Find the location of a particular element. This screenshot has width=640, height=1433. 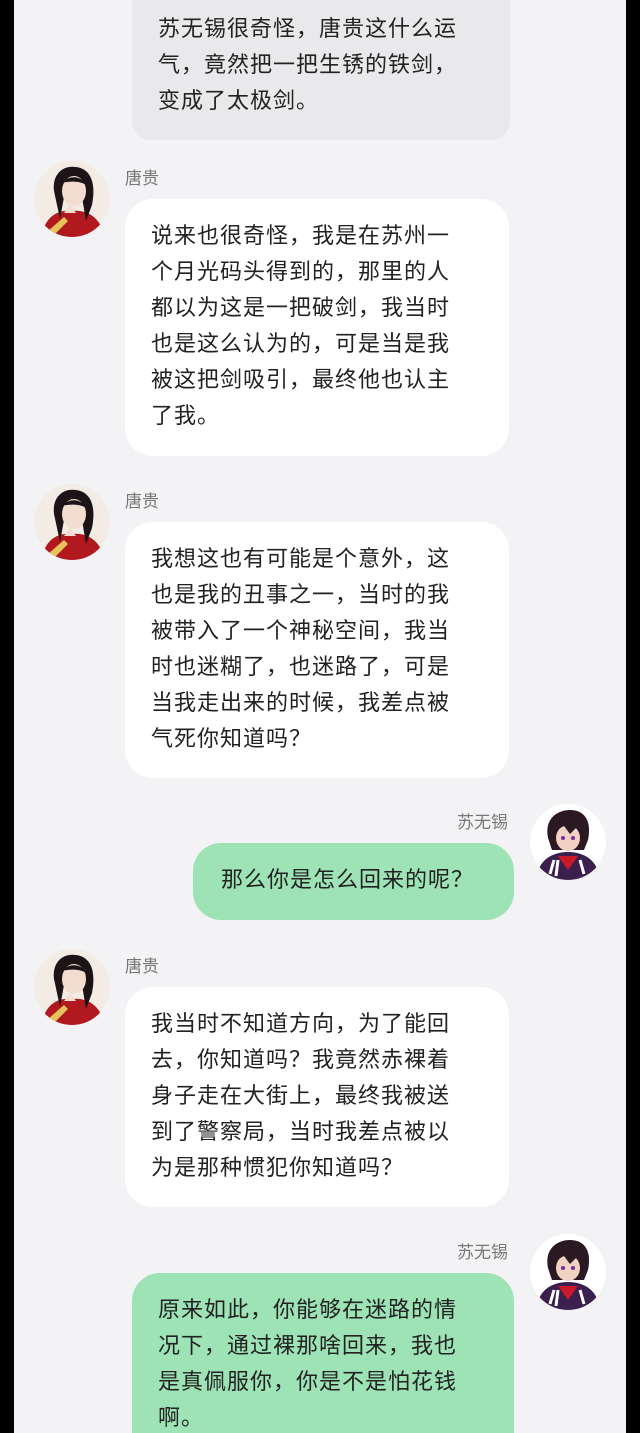

message-bubble-top: 苏无锡很奇怪，唐贵这什么运 气，竟然把一把生锈的铁剑， 变成了太极剑。 is located at coordinates (321, 70).